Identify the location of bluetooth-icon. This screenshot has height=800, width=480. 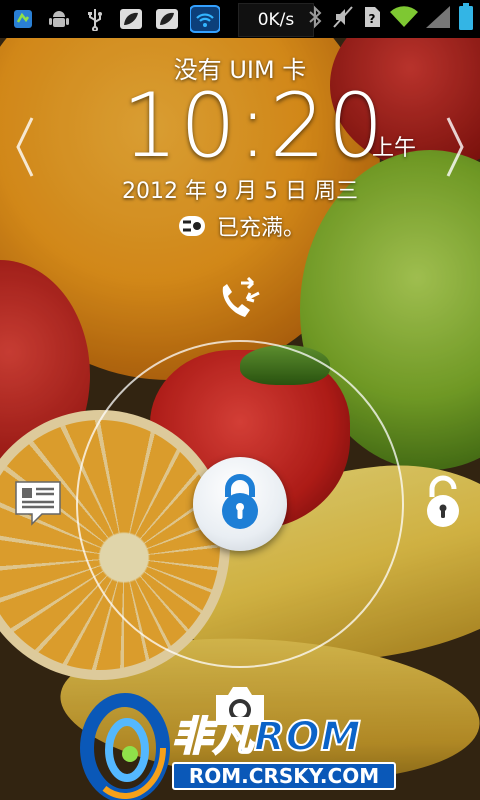
(315, 19).